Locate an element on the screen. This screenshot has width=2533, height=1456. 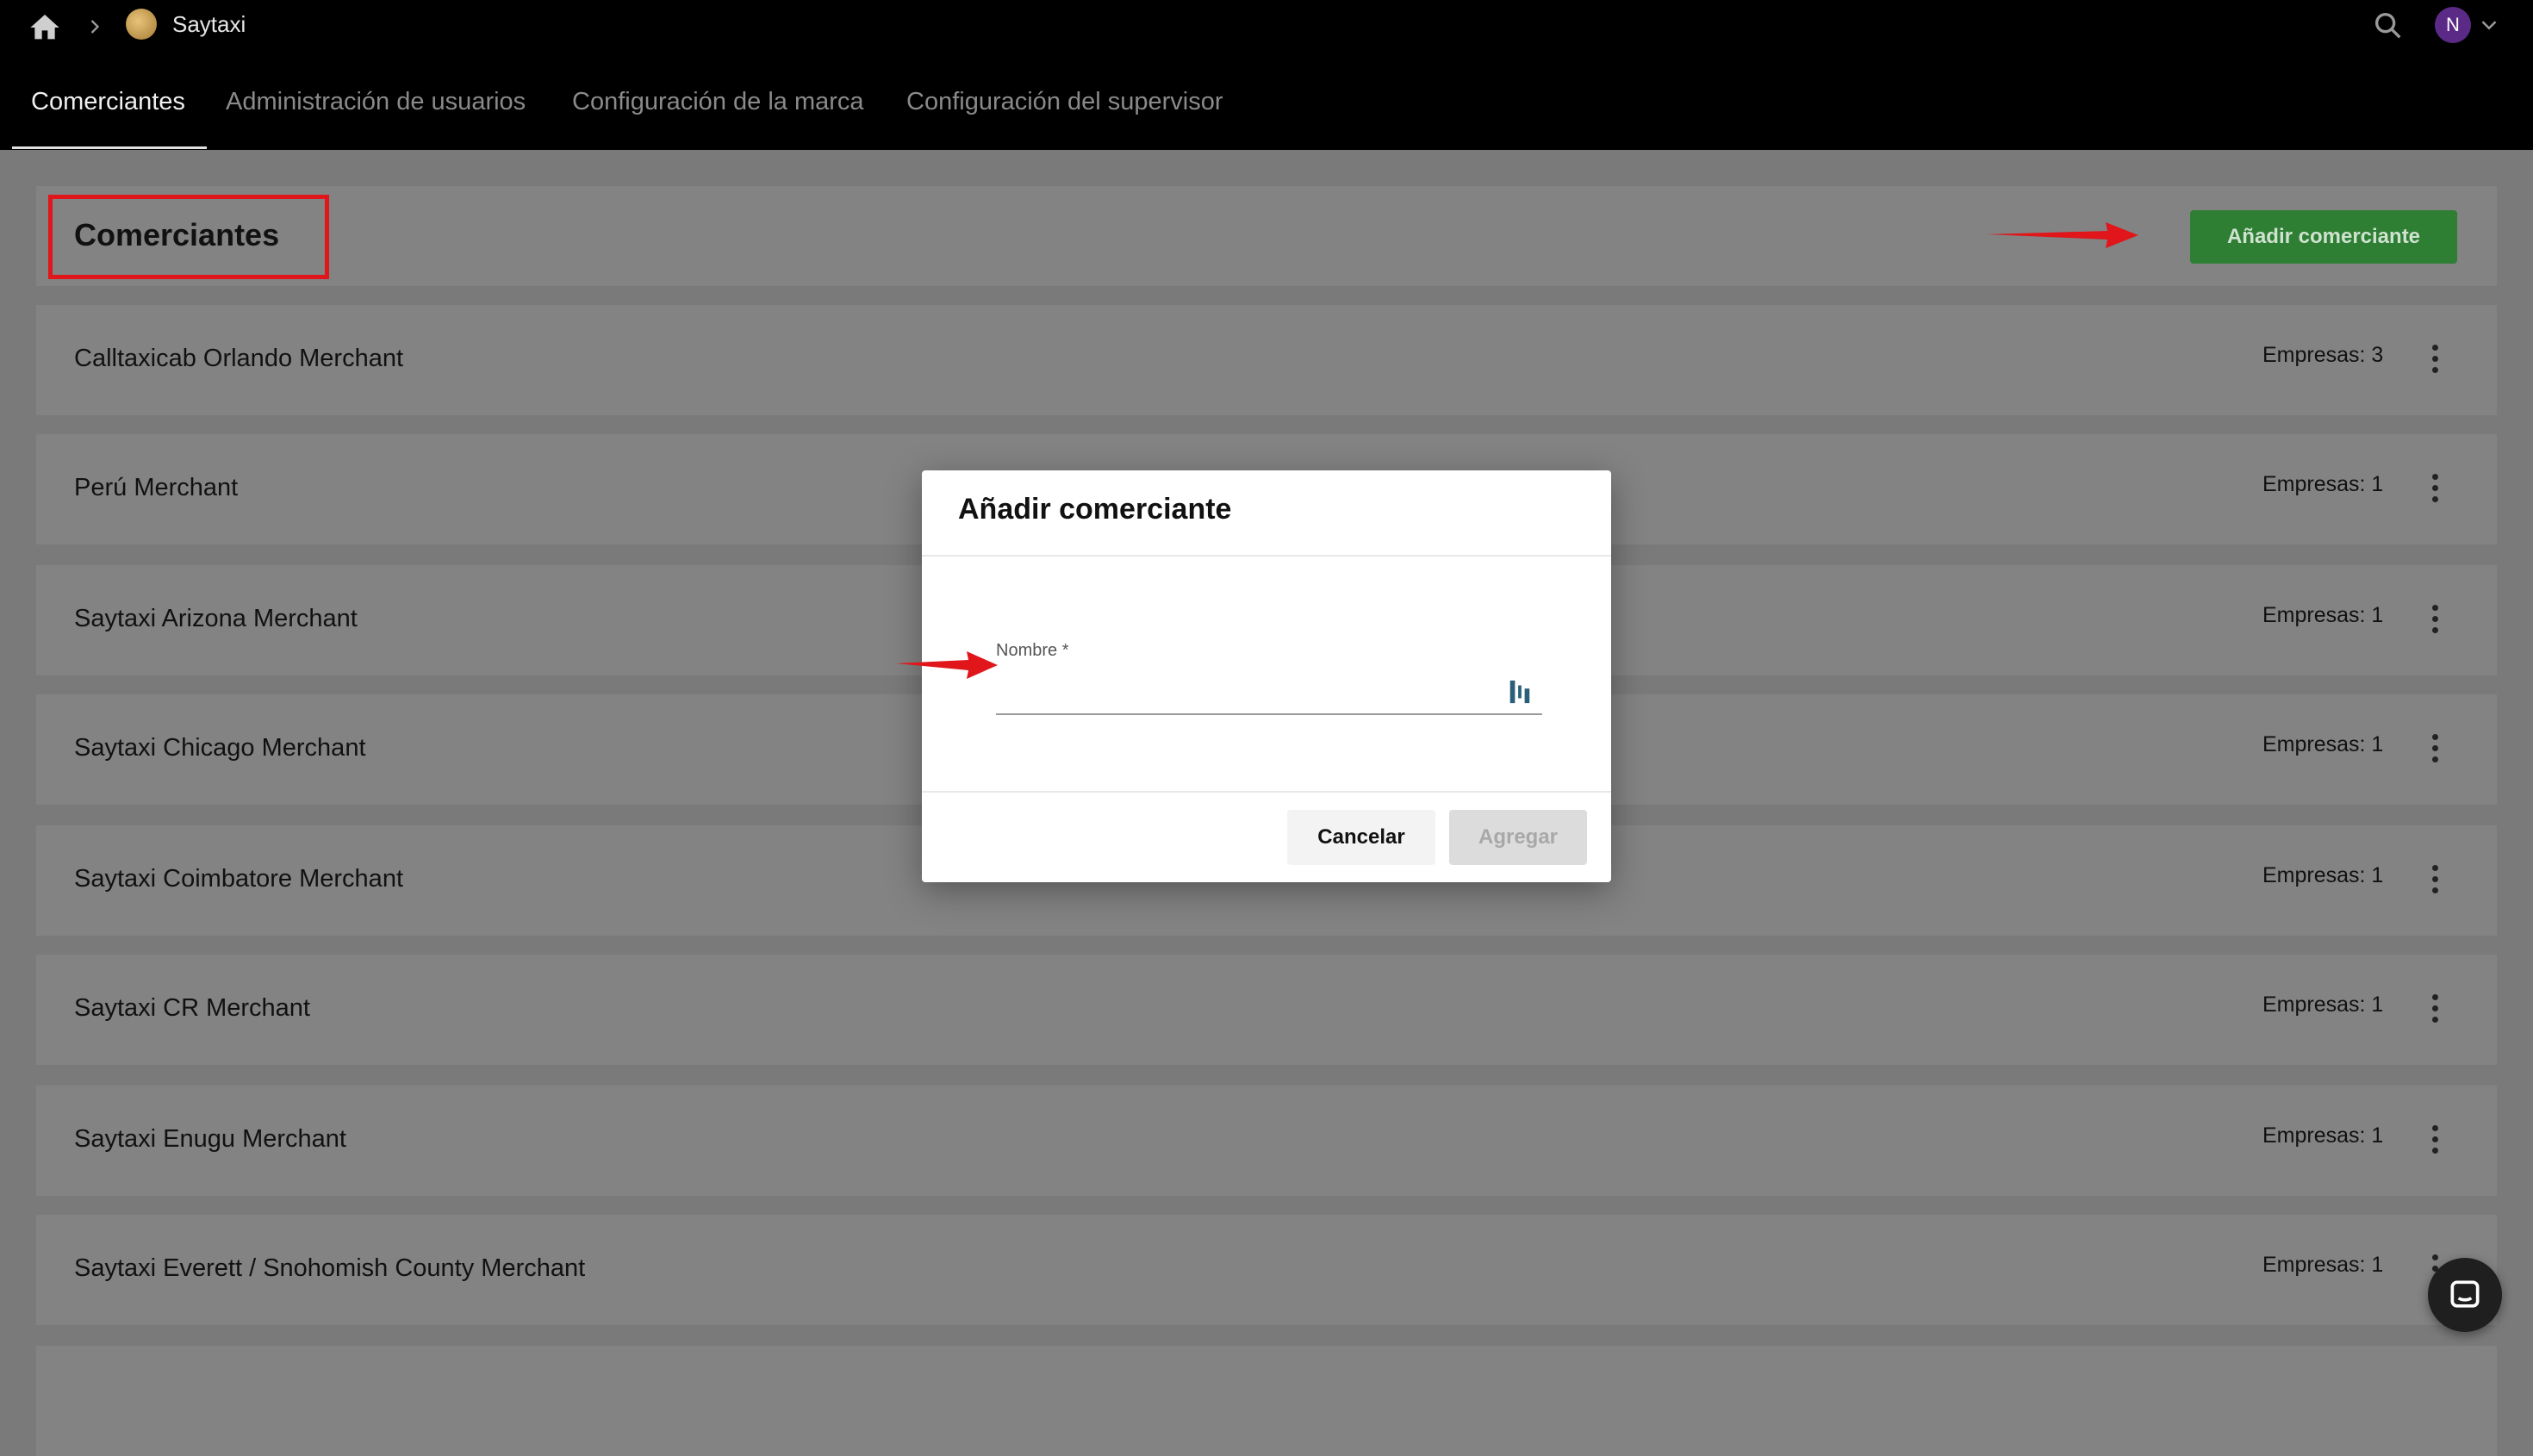
merchant-name: Perú Merchant is located at coordinates (156, 488).